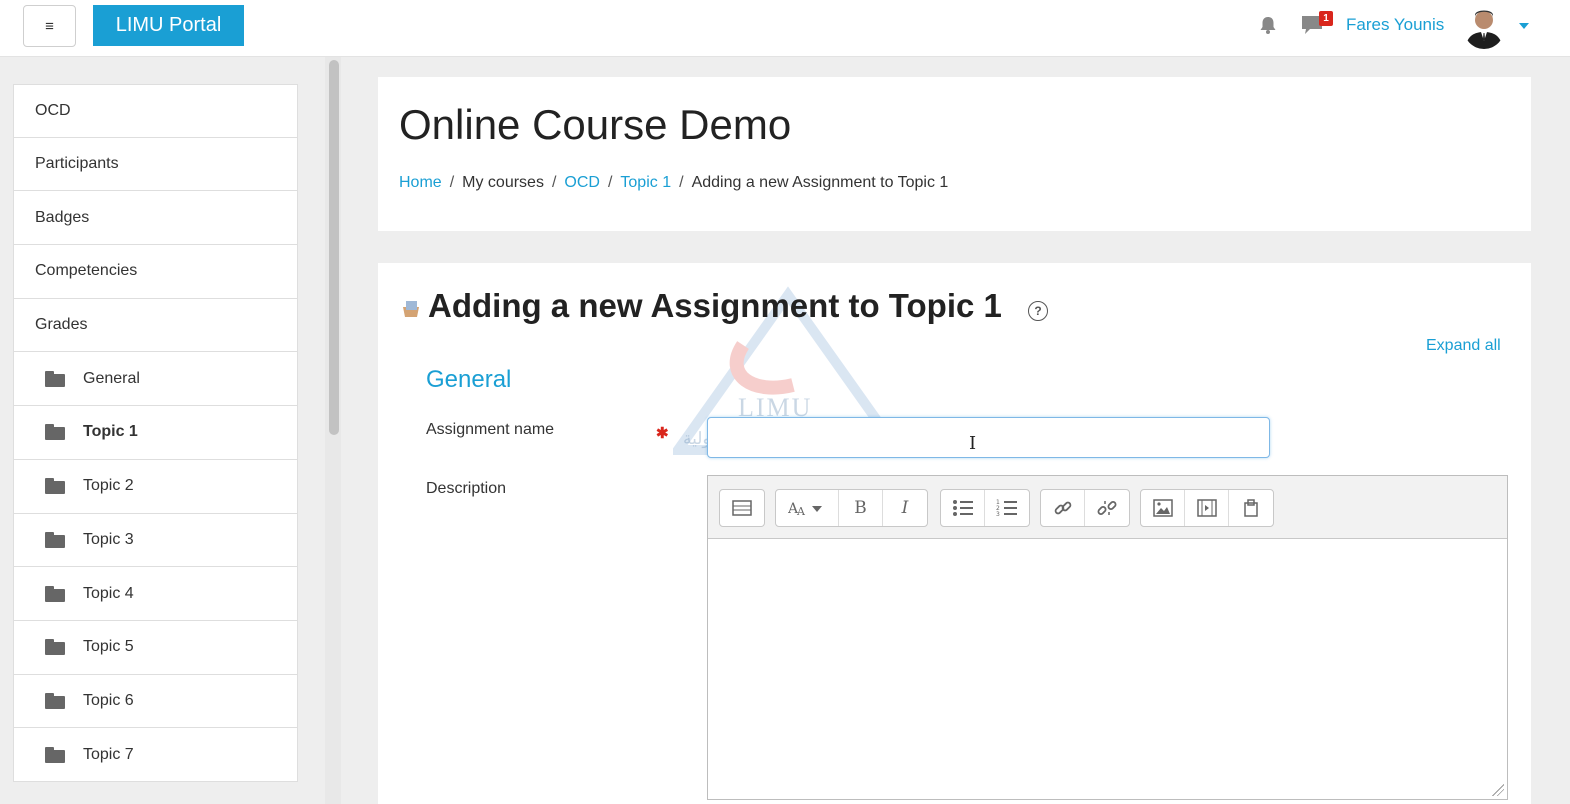 This screenshot has width=1570, height=804. I want to click on resize-handle-icon, so click(1498, 790).